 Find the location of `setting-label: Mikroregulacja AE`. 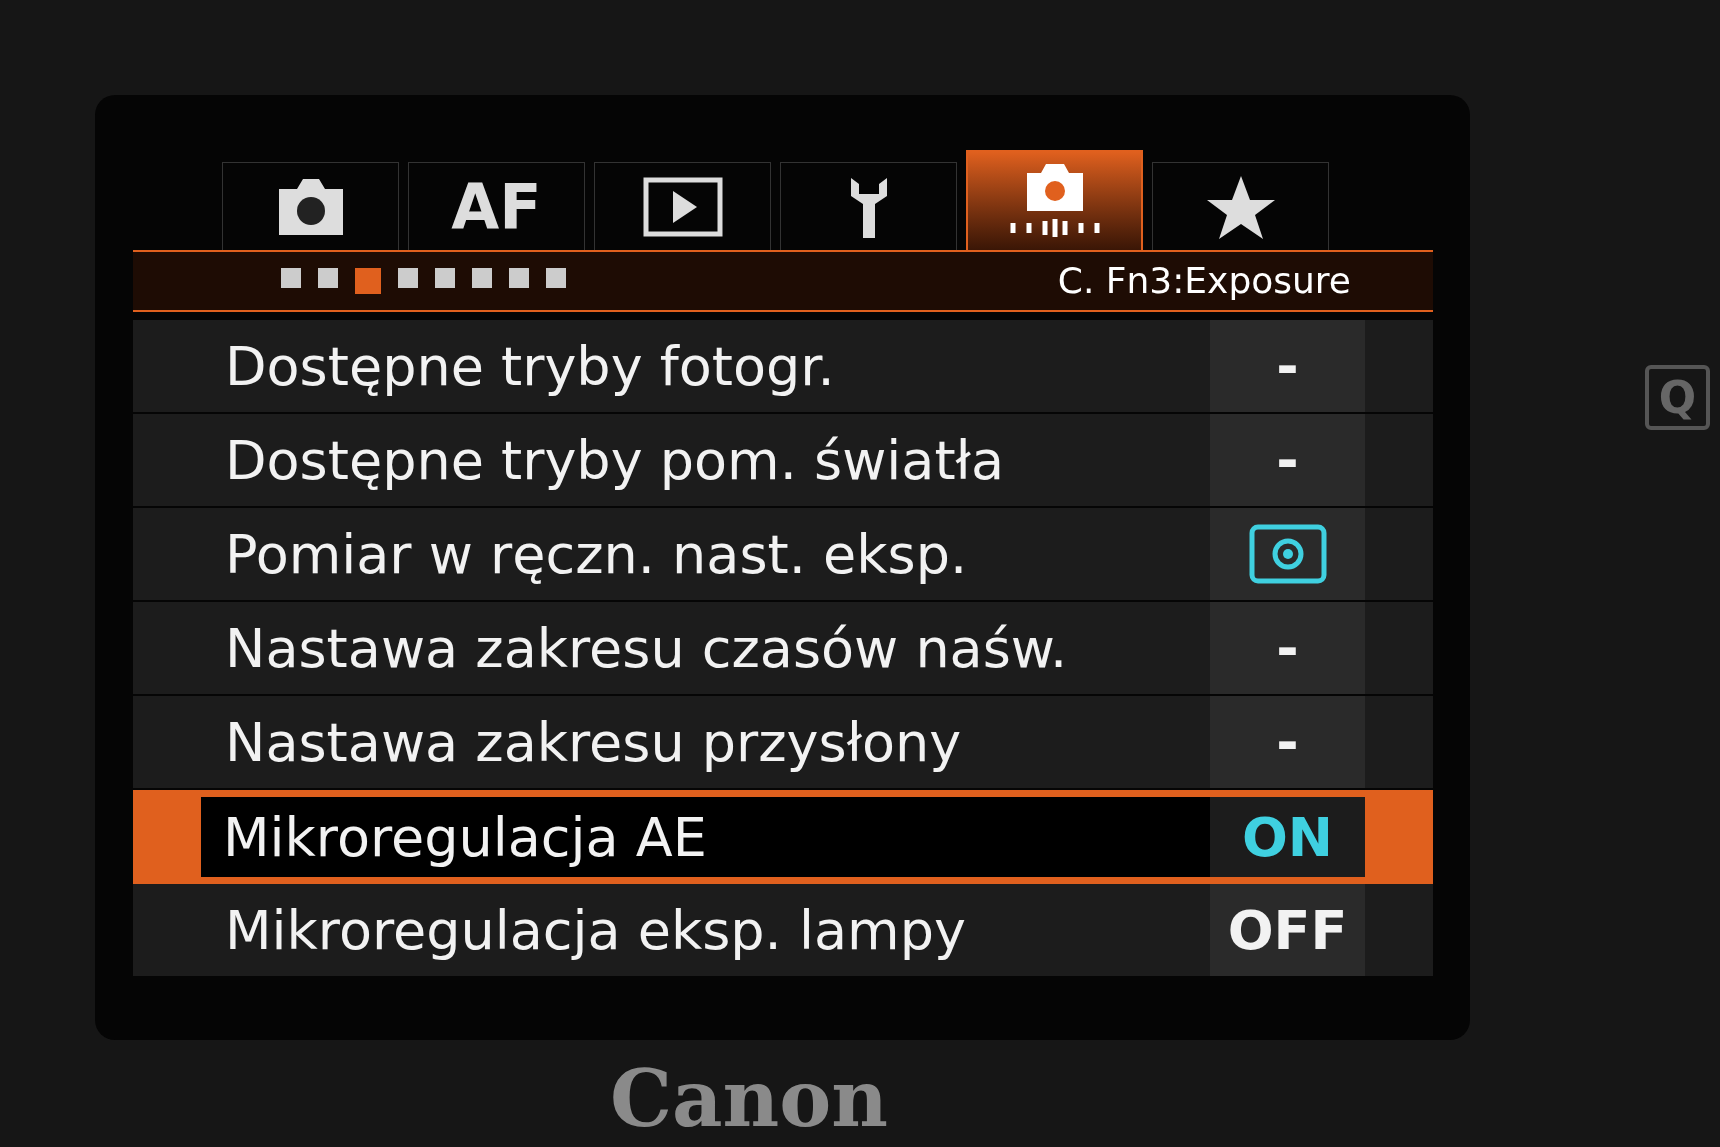

setting-label: Mikroregulacja AE is located at coordinates (465, 837).